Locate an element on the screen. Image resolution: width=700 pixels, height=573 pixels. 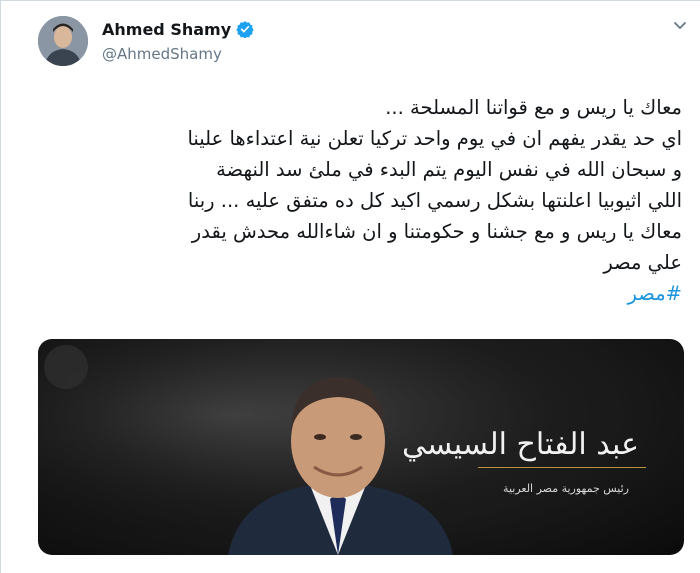
author-name: Ahmed Shamy is located at coordinates (166, 29).